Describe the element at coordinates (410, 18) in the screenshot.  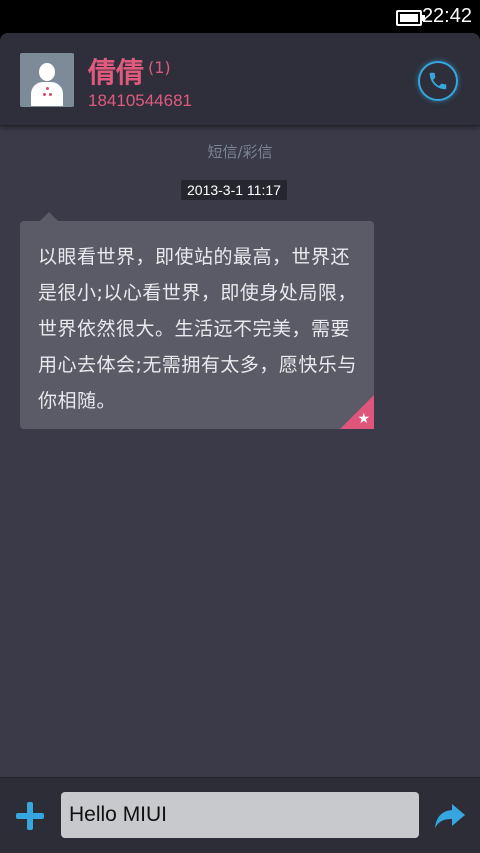
I see `battery-icon` at that location.